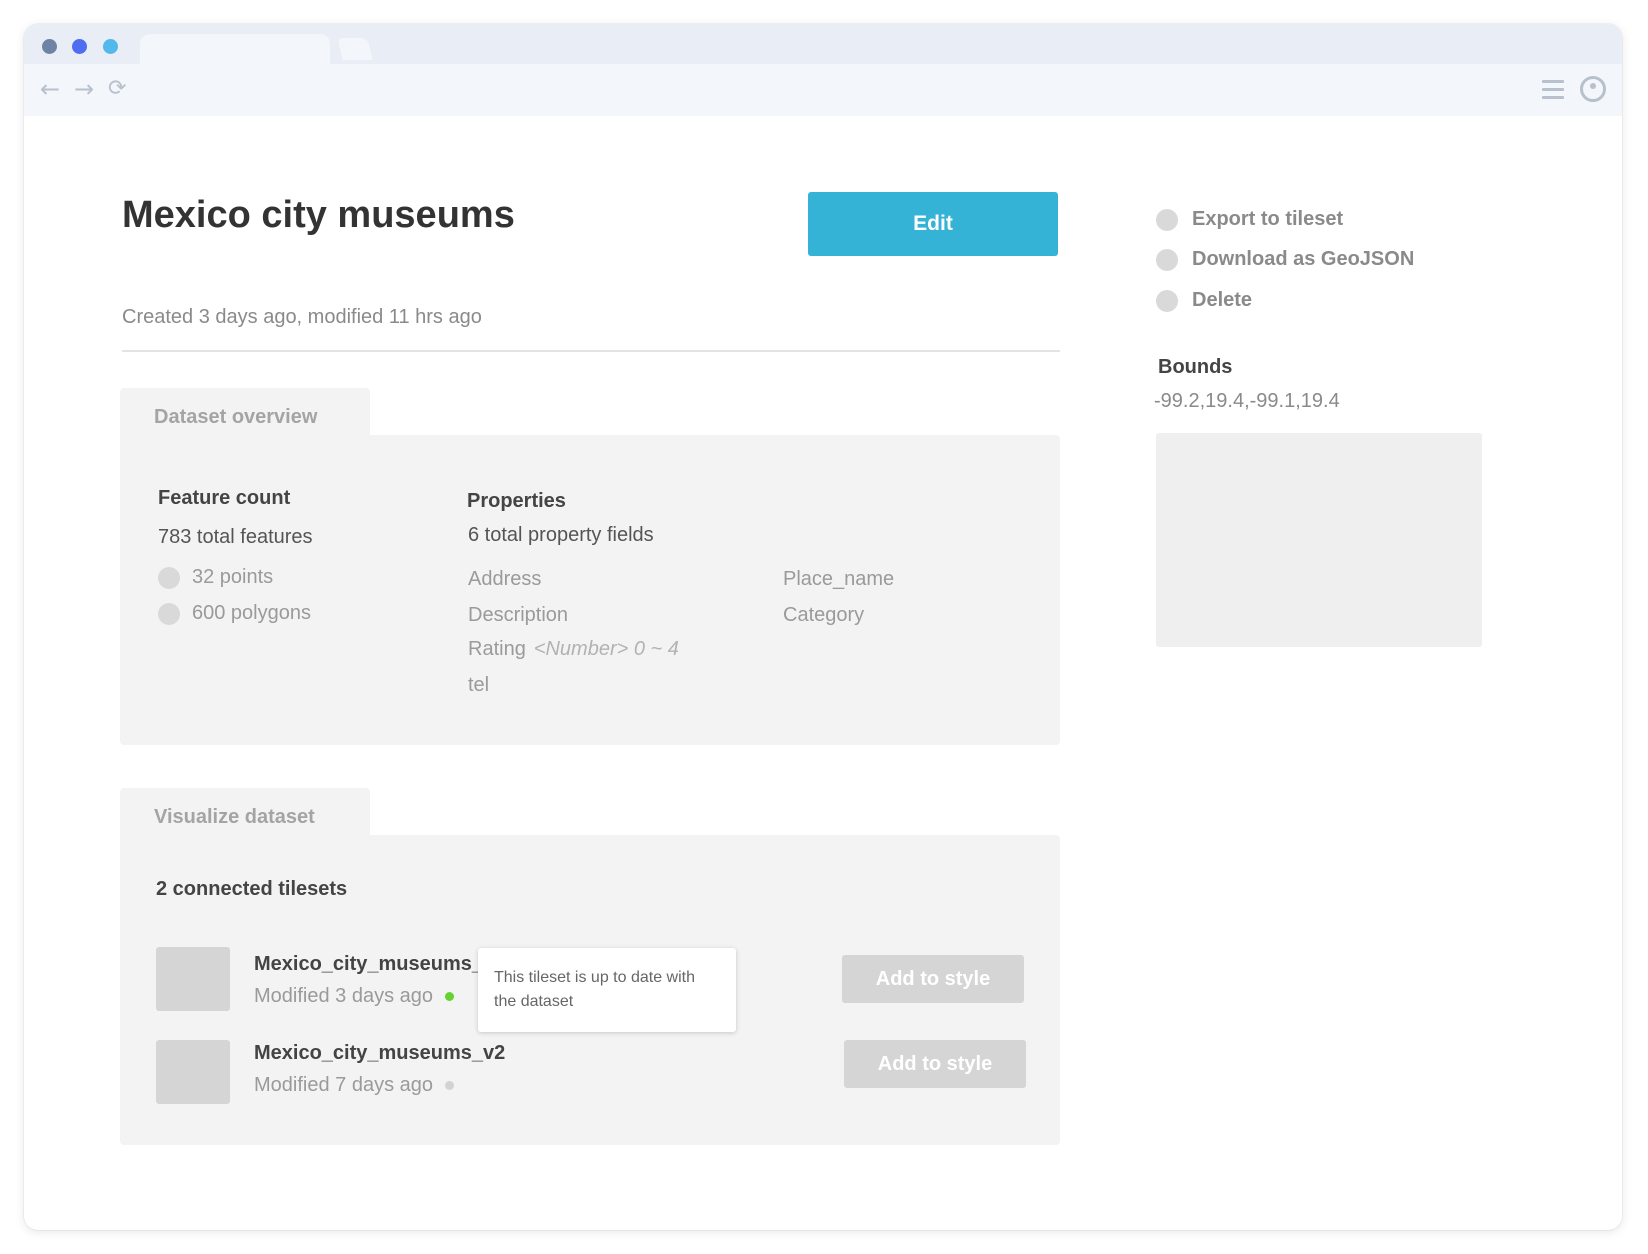 This screenshot has width=1648, height=1254. What do you see at coordinates (1285, 259) in the screenshot?
I see `download-geojson-action: Download as GeoJSON` at bounding box center [1285, 259].